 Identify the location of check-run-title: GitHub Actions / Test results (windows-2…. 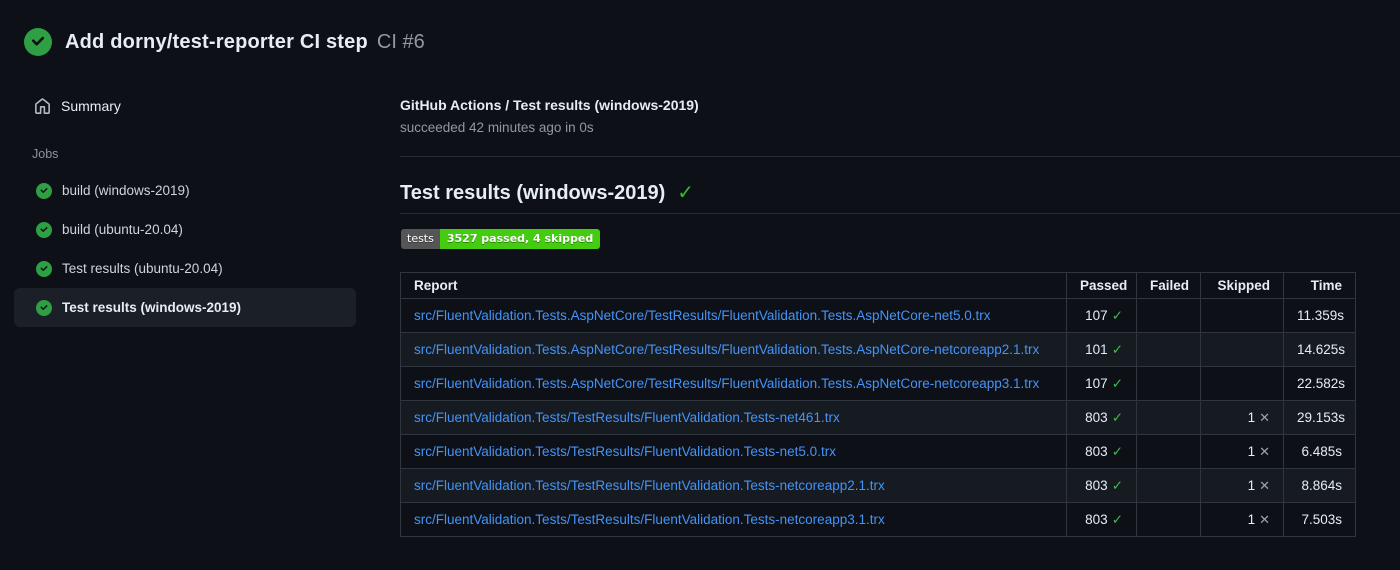
(549, 105).